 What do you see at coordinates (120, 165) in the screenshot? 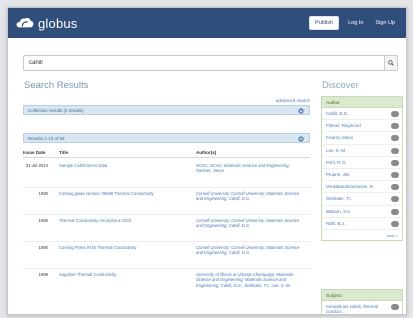
I see `row-title-link: Sample Cahill Demo Data` at bounding box center [120, 165].